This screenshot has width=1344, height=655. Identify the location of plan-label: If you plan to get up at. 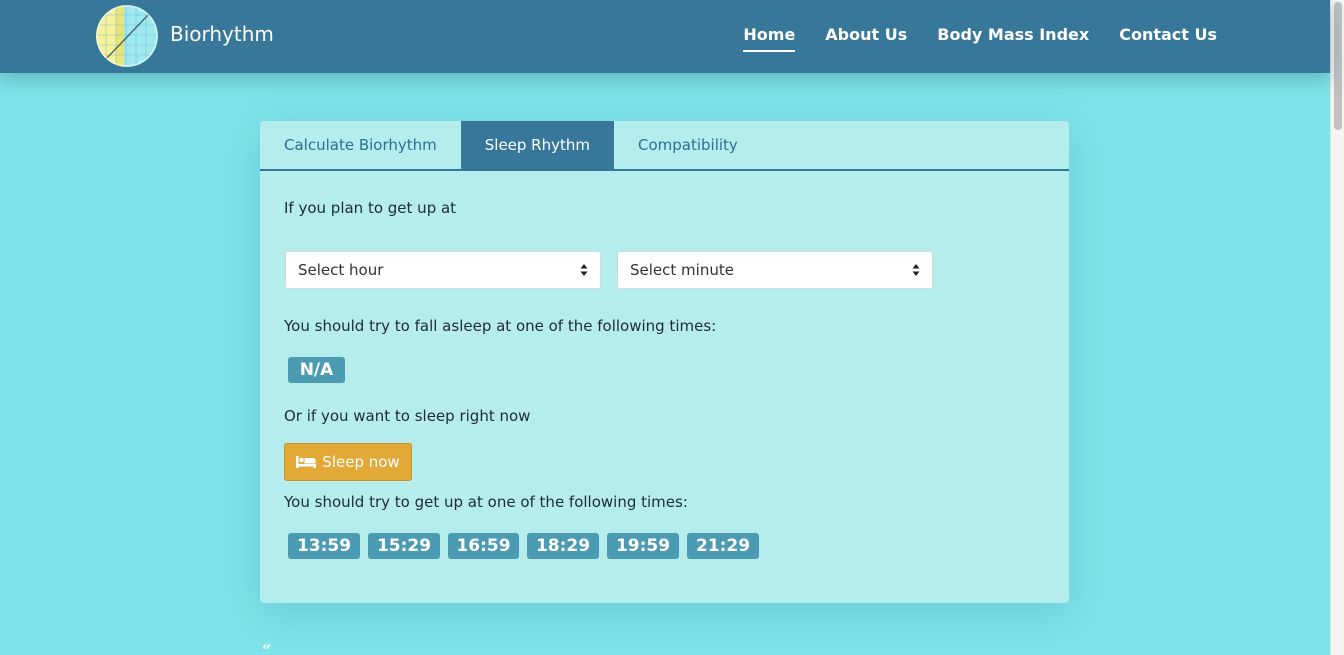
(370, 208).